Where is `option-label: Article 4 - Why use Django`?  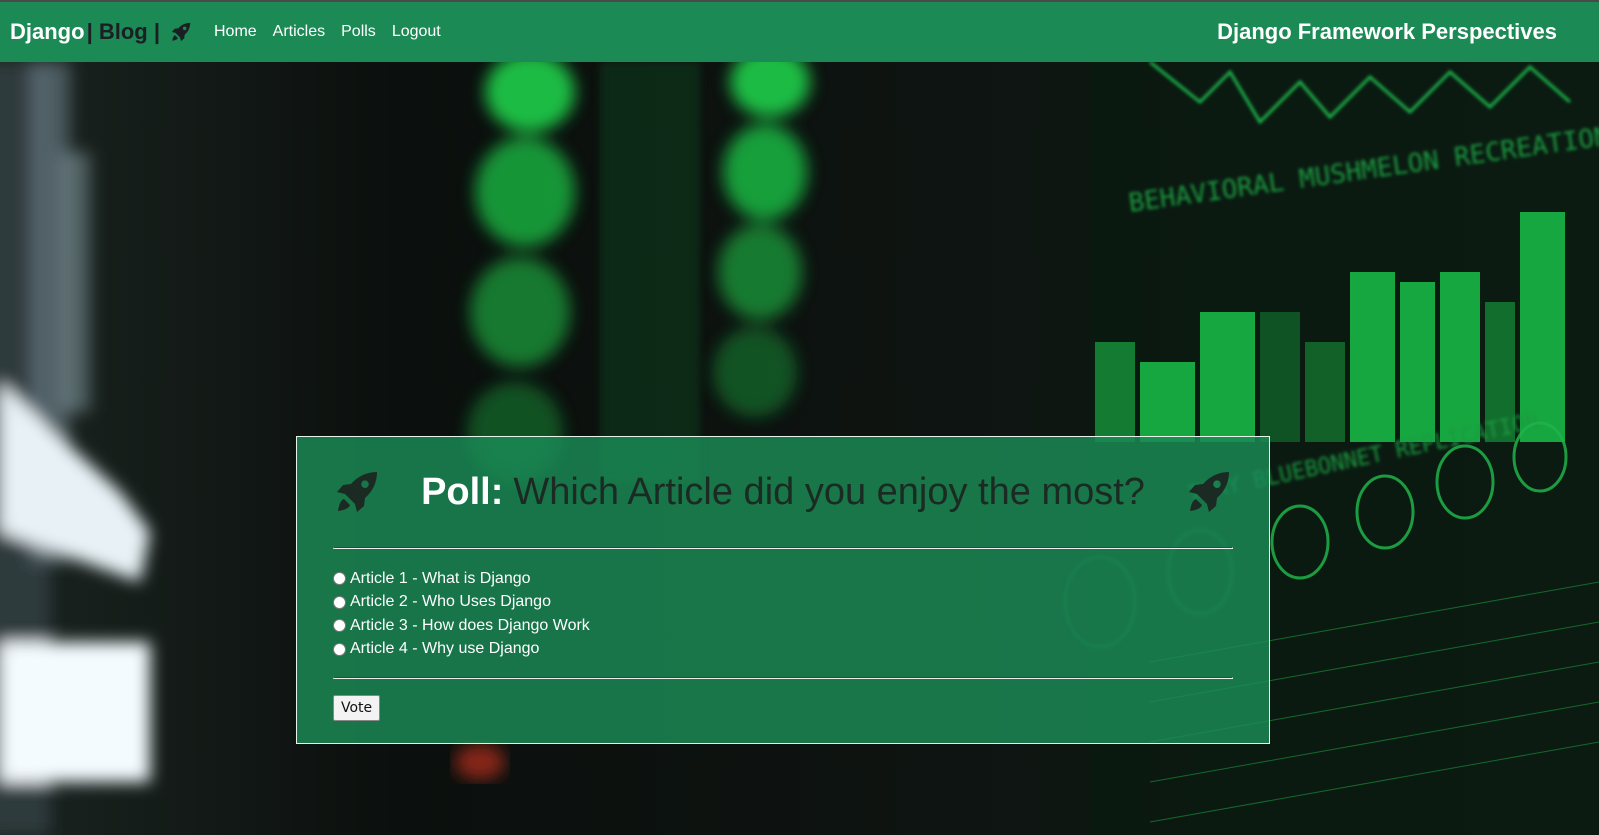 option-label: Article 4 - Why use Django is located at coordinates (445, 649).